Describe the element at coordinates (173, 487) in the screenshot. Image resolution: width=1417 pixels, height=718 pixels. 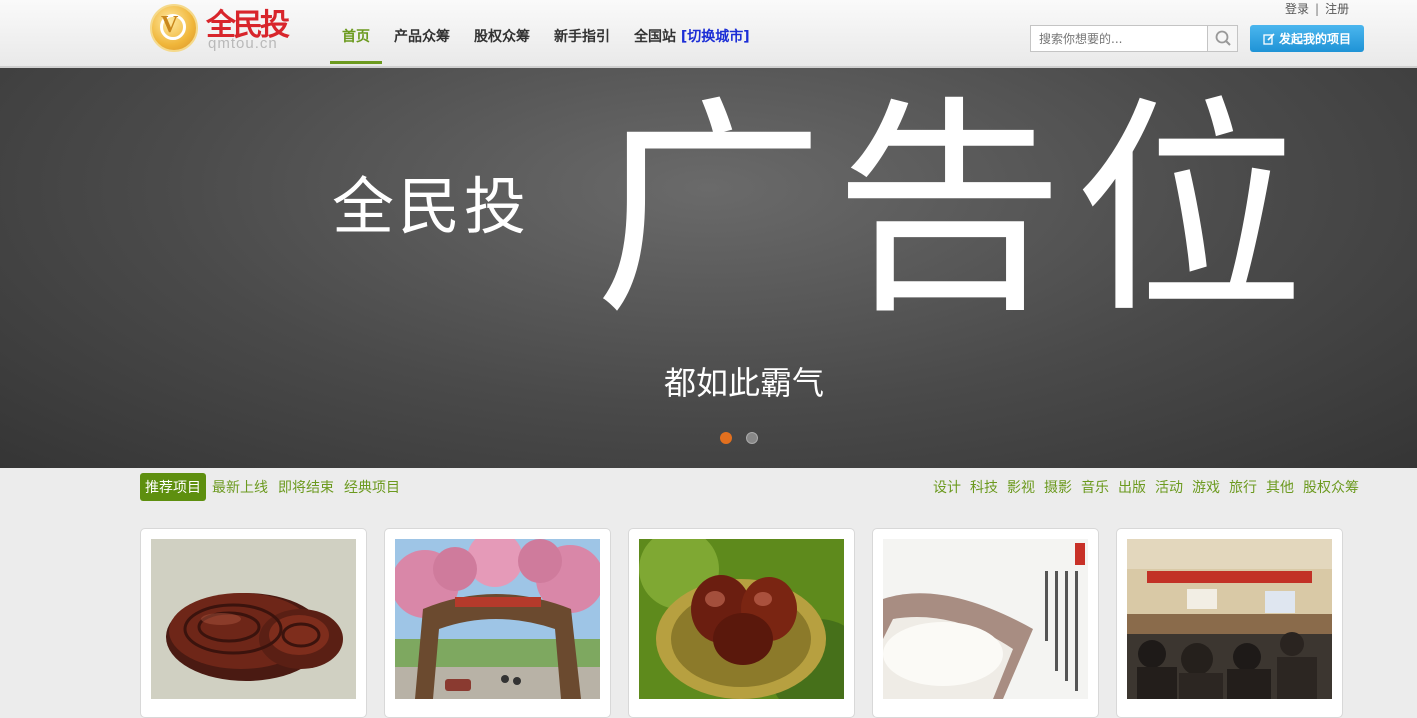
I see `tab-recommended: 推荐项目` at that location.